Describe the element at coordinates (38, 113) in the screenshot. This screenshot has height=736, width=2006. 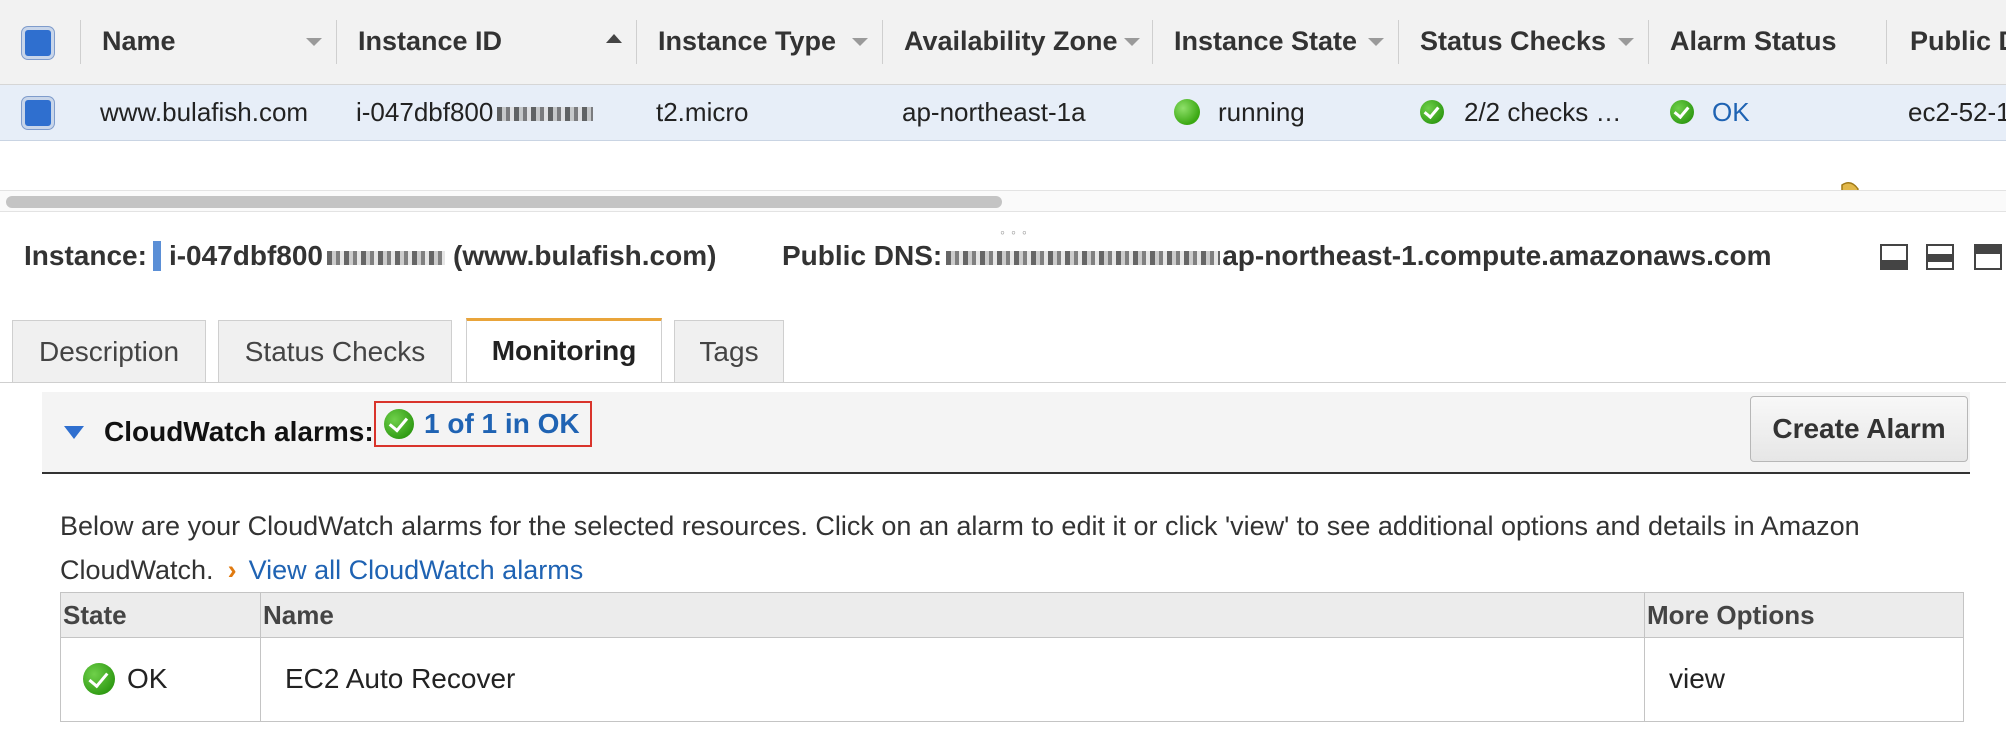
I see `row-checkbox` at that location.